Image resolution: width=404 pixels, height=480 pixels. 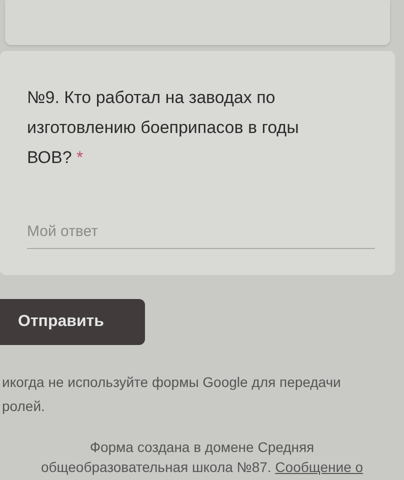 I want to click on footer-text: Форма создана в домене Средняя общеобразовательная школа №87. Сообщение о, so click(x=202, y=457).